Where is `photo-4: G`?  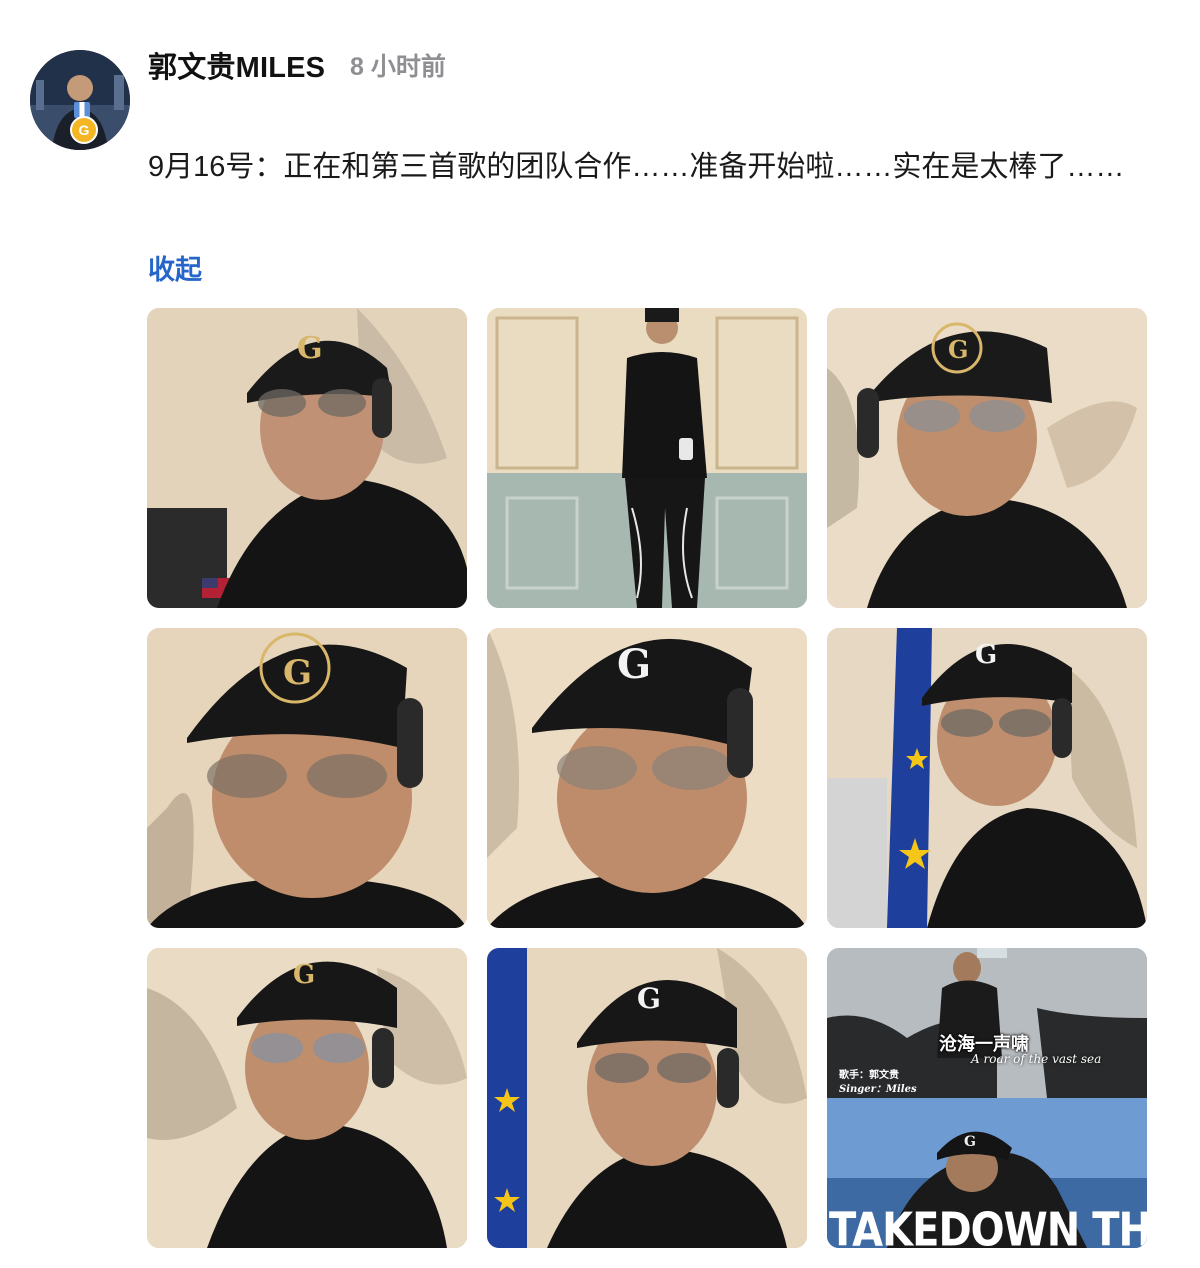 photo-4: G is located at coordinates (307, 778).